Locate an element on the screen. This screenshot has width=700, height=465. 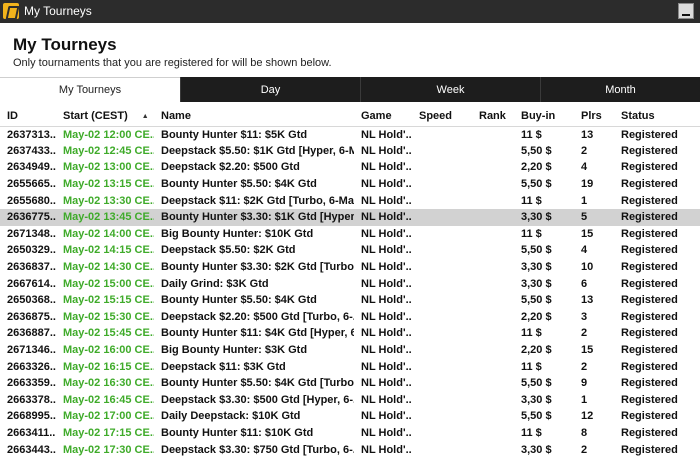
cell-name: Deepstack $3.30: $500 Gtd [Hyper, 6-.. is located at coordinates (257, 399).